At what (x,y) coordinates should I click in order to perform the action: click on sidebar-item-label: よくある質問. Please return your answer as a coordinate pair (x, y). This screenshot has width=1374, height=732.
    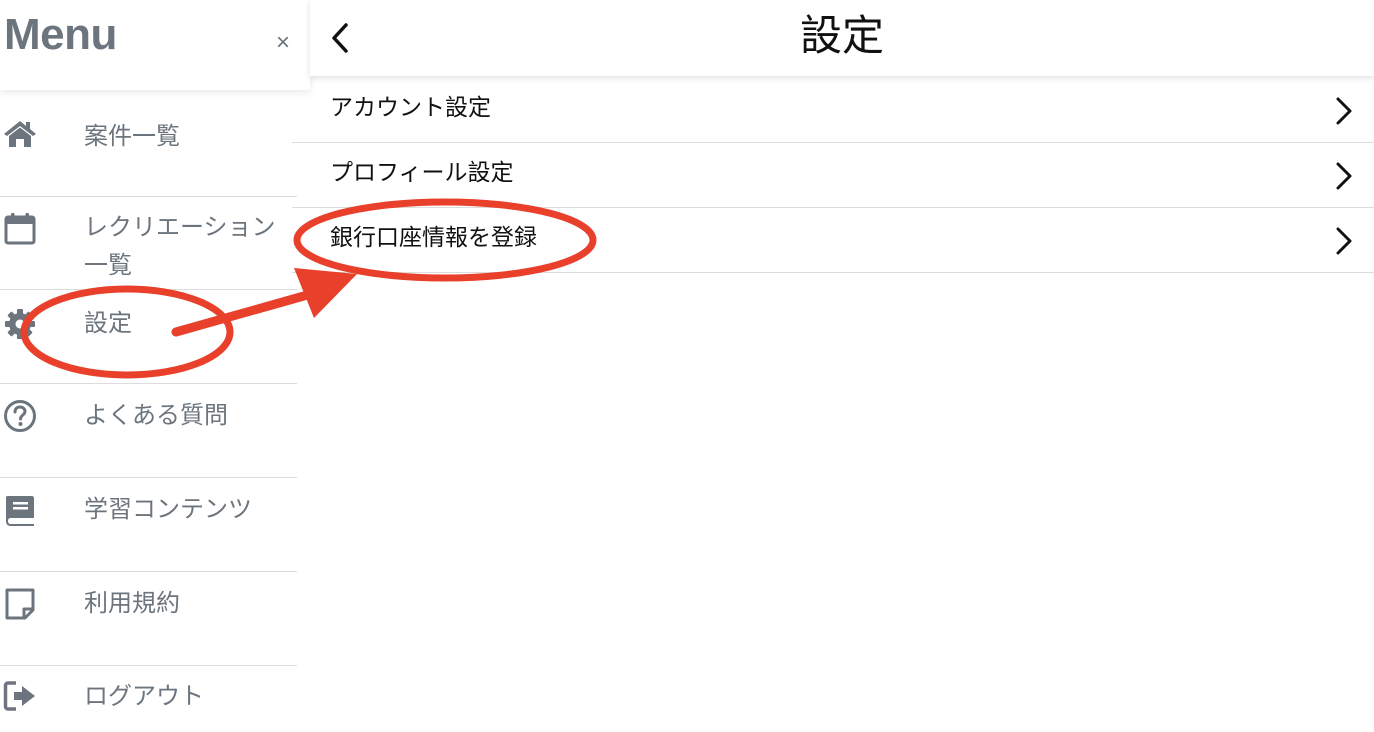
    Looking at the image, I should click on (156, 415).